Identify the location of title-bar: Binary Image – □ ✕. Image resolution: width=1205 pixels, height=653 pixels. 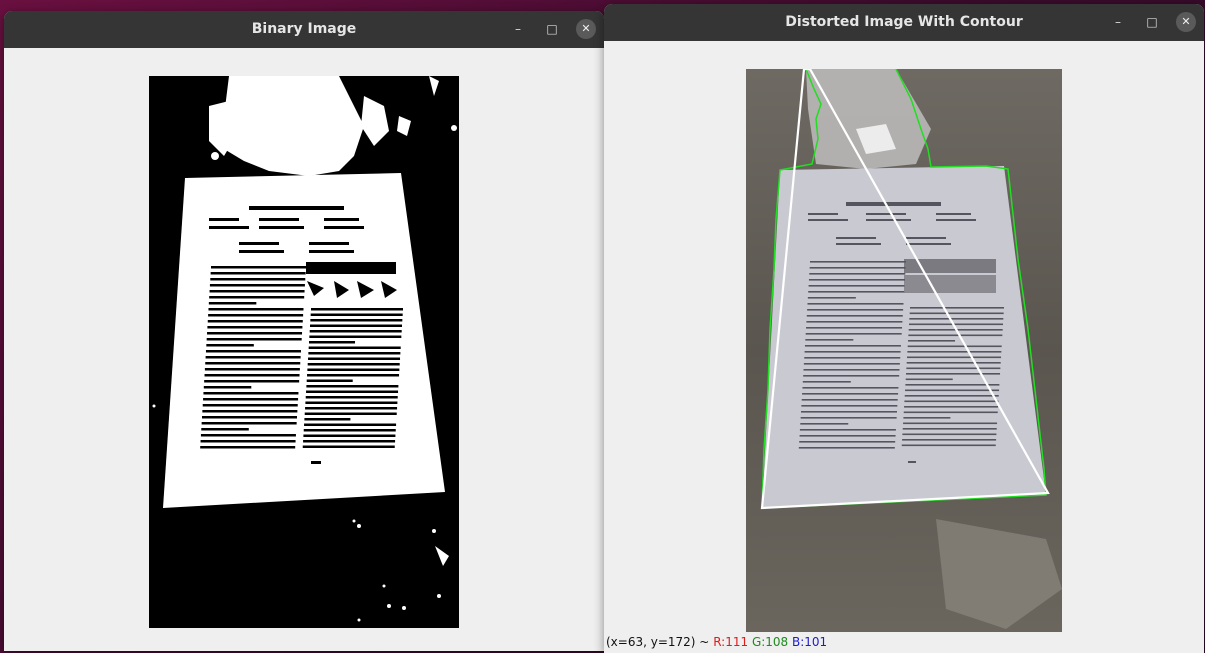
(304, 29).